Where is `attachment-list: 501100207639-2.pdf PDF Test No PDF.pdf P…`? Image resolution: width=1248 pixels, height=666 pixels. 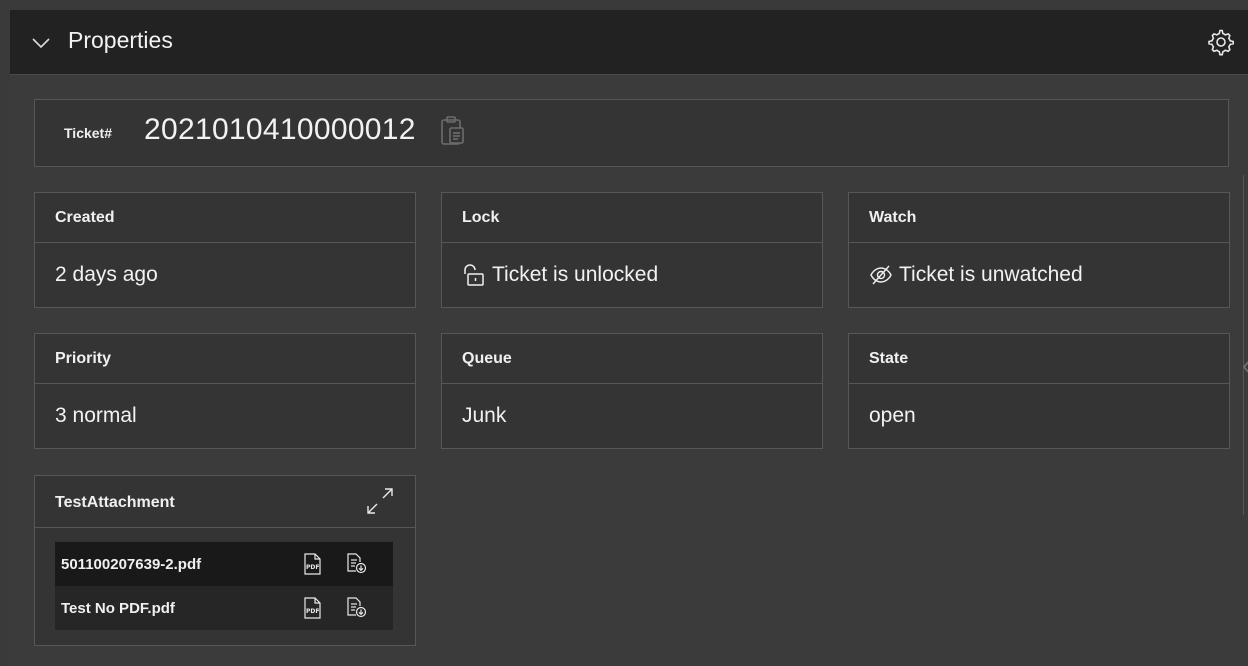 attachment-list: 501100207639-2.pdf PDF Test No PDF.pdf P… is located at coordinates (224, 586).